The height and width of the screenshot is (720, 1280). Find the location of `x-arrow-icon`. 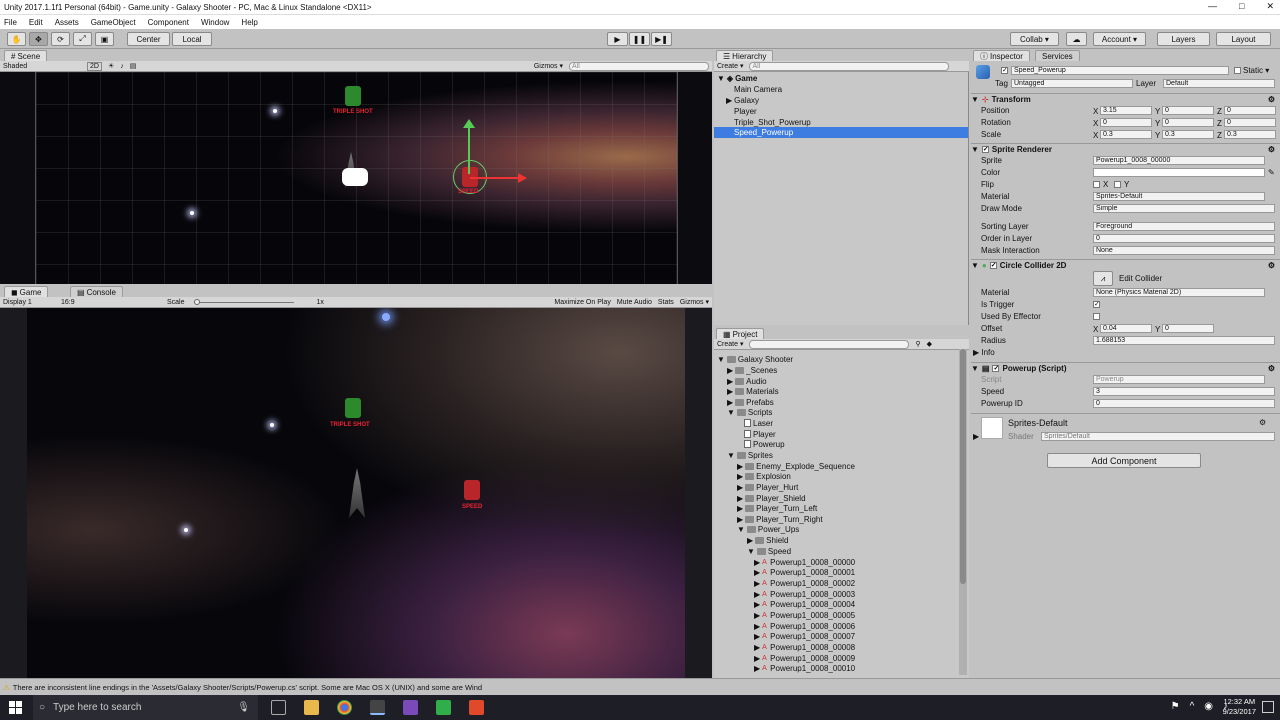

x-arrow-icon is located at coordinates (522, 178).